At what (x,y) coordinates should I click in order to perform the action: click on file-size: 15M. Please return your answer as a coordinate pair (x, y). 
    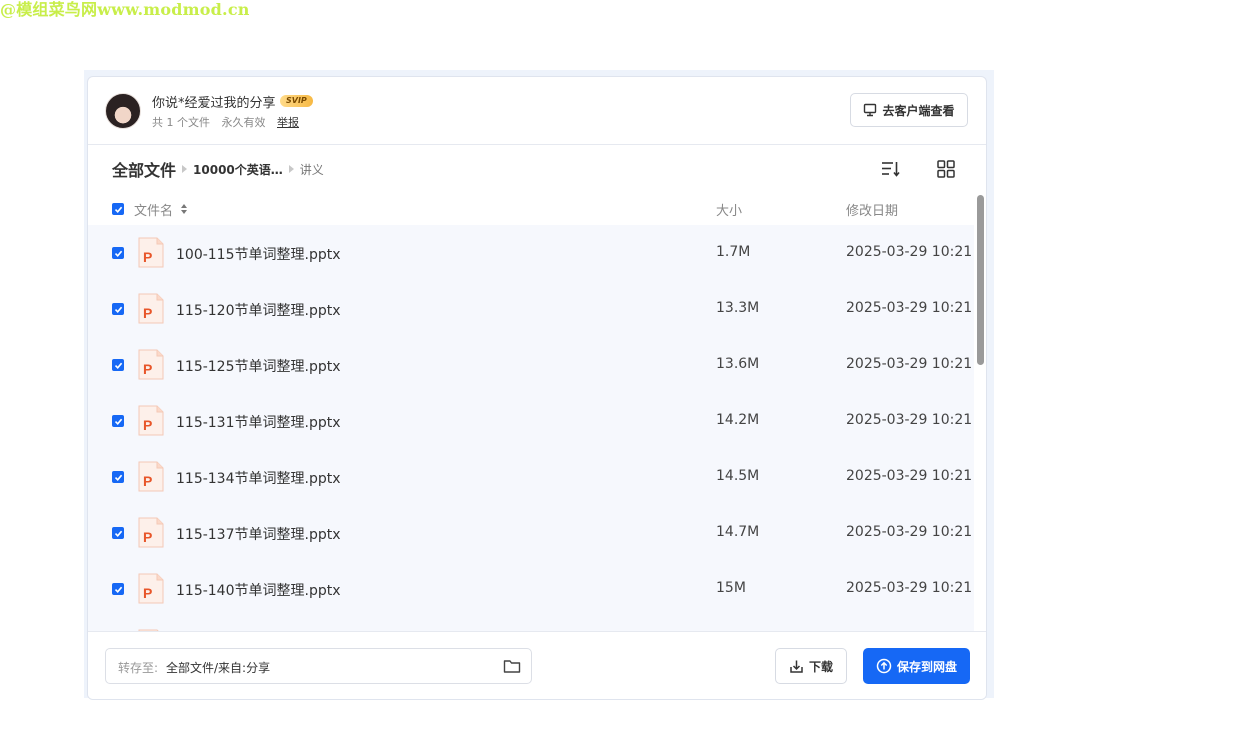
    Looking at the image, I should click on (731, 588).